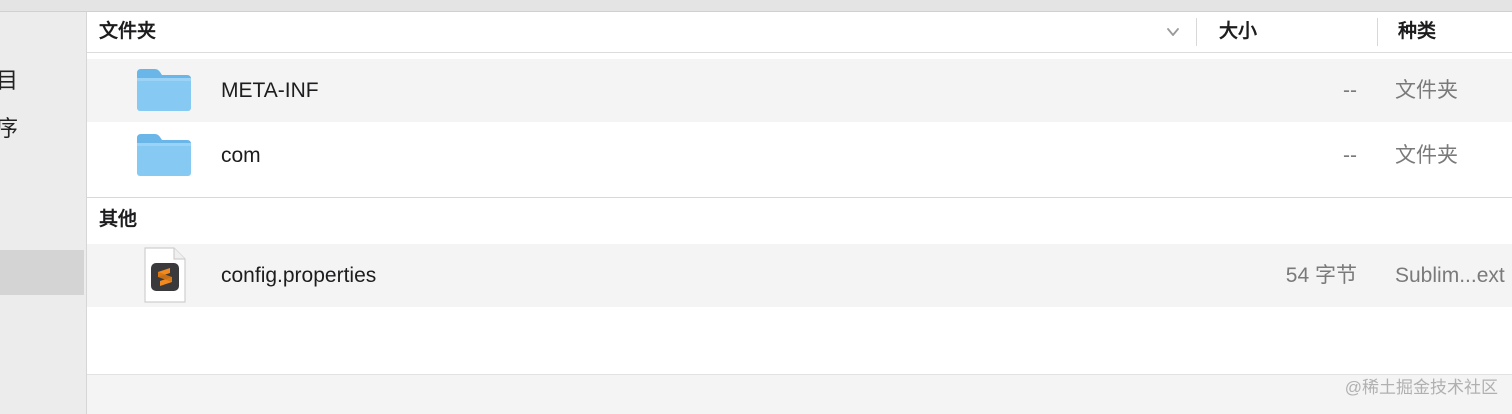  Describe the element at coordinates (165, 278) in the screenshot. I see `sublime-text-document-icon` at that location.